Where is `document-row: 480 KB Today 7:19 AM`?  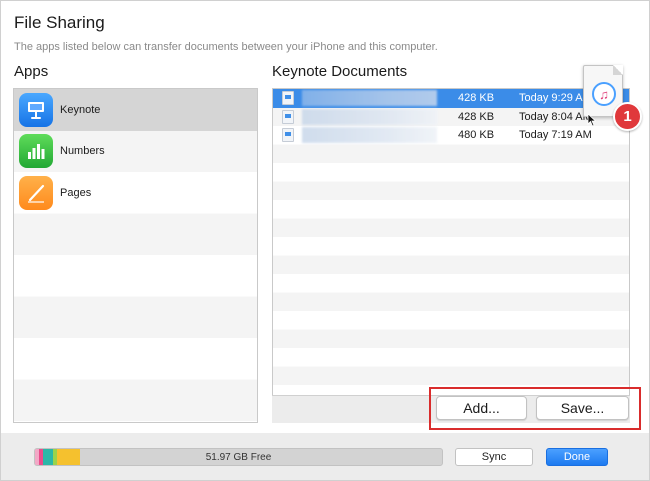
document-row: 480 KB Today 7:19 AM is located at coordinates (451, 135).